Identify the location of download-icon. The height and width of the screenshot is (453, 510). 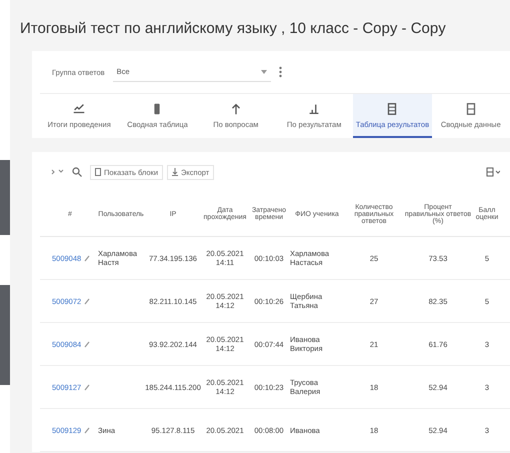
(175, 172).